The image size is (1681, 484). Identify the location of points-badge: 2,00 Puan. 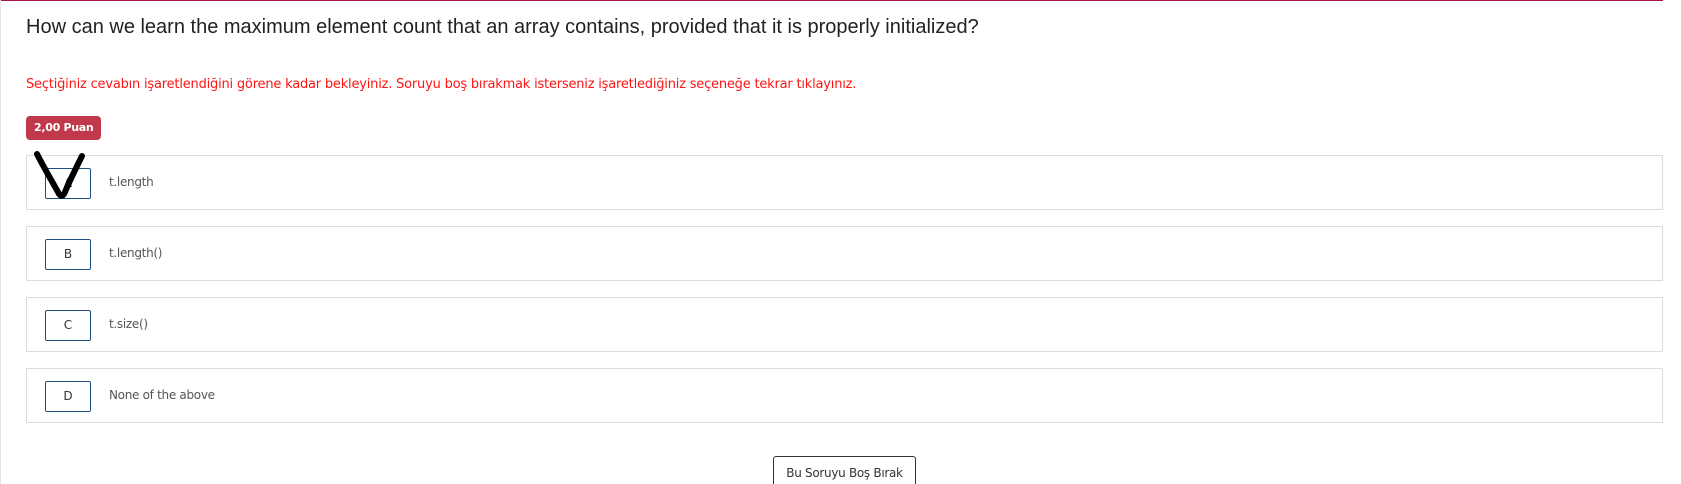
(64, 128).